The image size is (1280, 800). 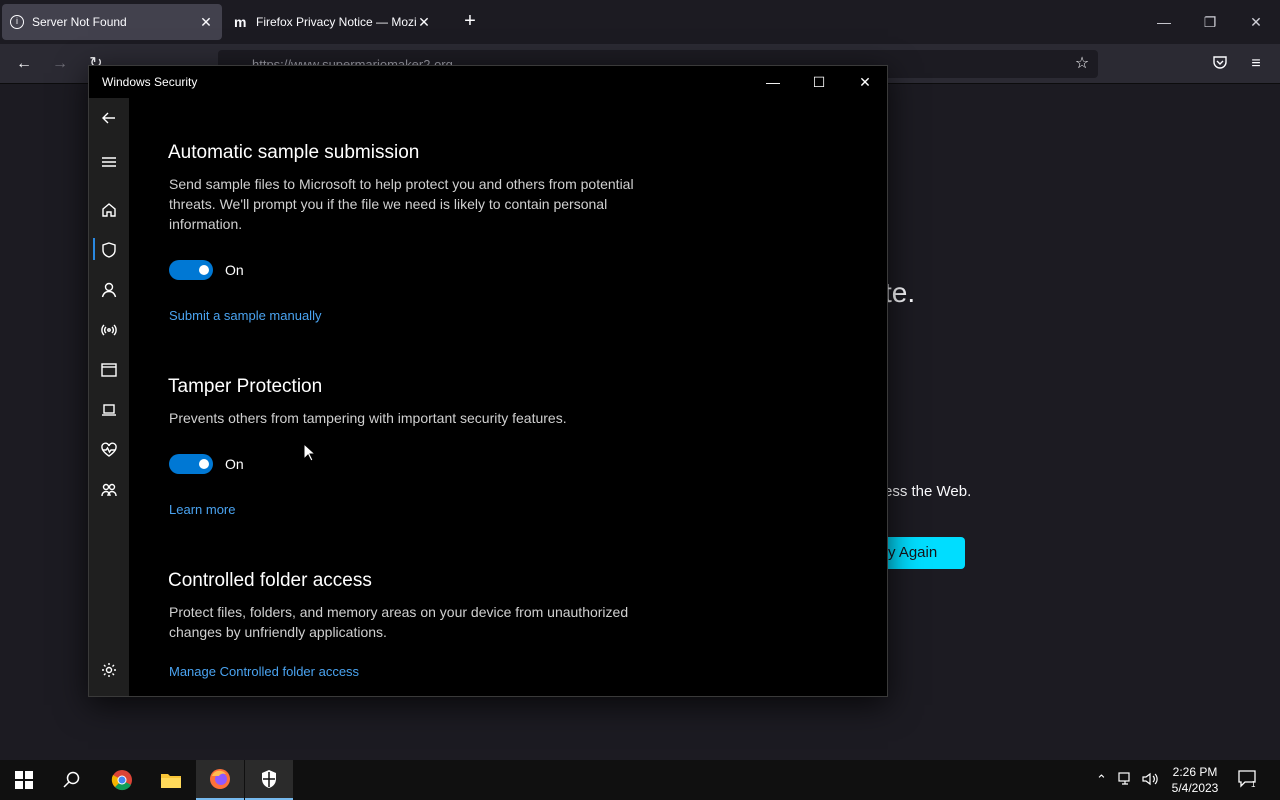 I want to click on tab-server-not-found: i Server Not Found ✕, so click(x=112, y=22).